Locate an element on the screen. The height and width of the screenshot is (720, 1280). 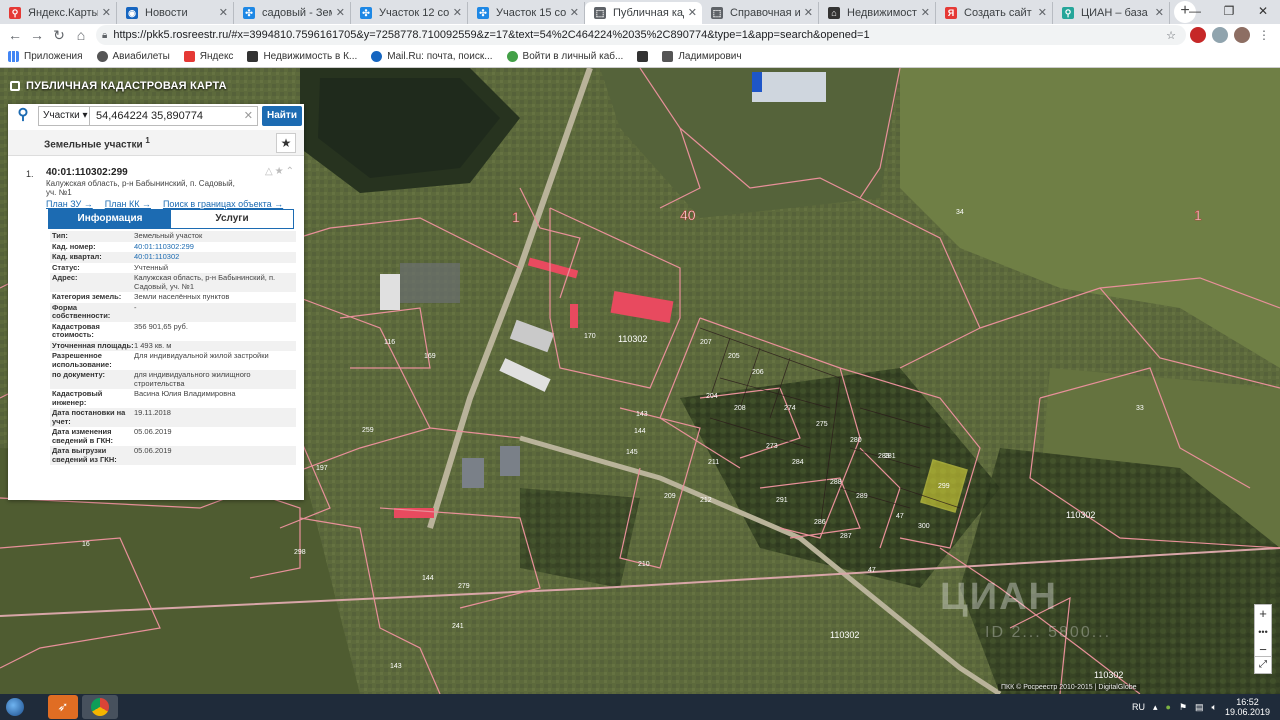
browser-tab: ⚲ ЦИАН – база недв ✕ is located at coordinates (1111, 13).